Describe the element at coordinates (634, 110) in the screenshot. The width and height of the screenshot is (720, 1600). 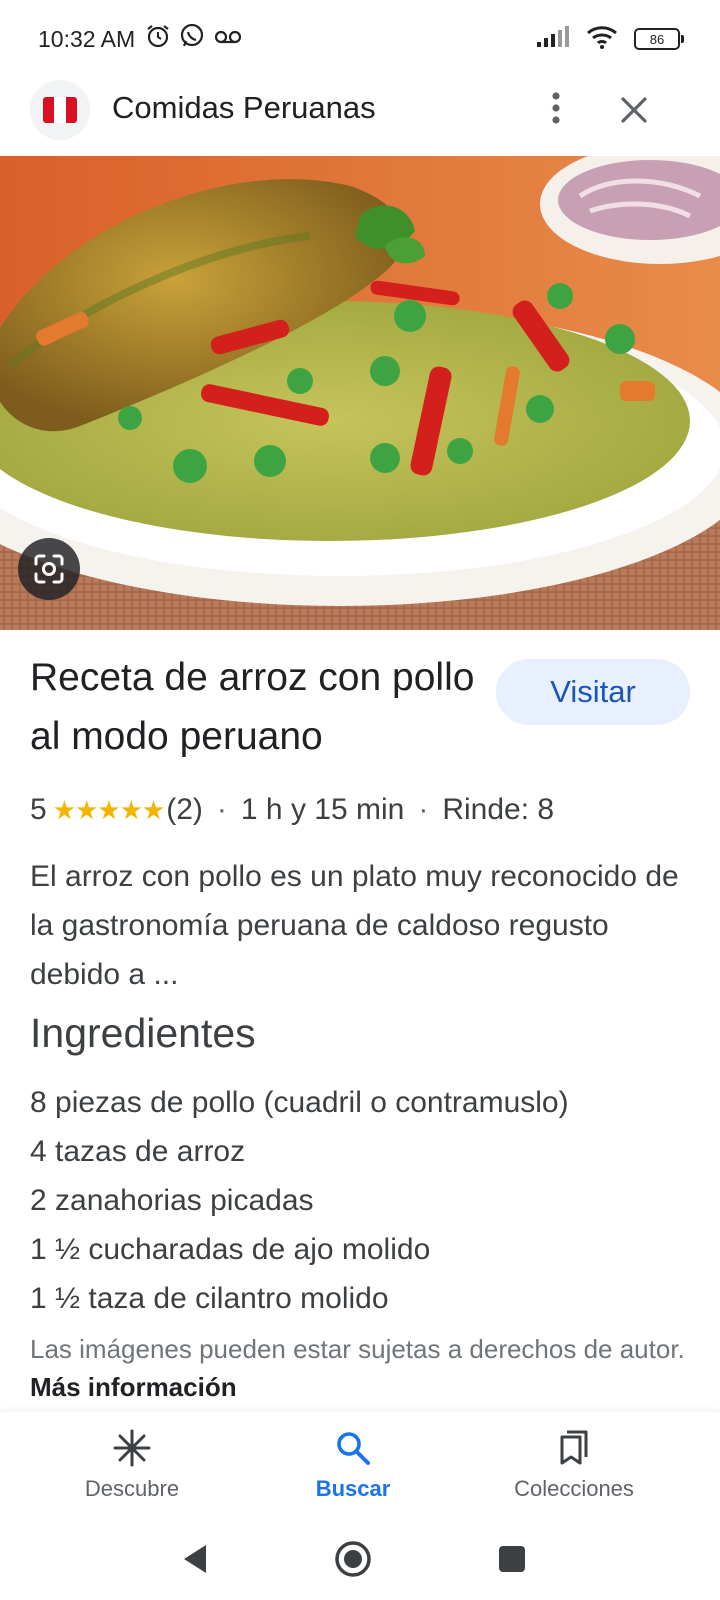
I see `close-icon` at that location.